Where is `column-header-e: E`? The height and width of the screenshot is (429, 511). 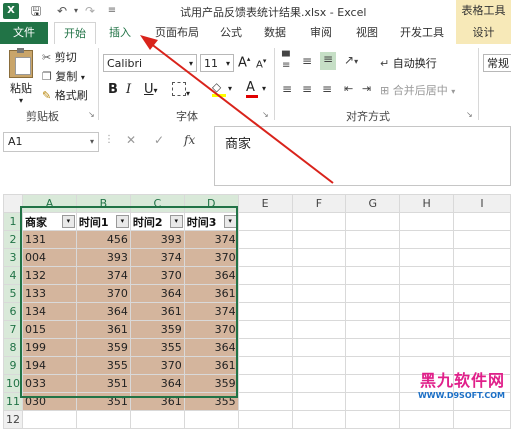 column-header-e: E is located at coordinates (265, 203).